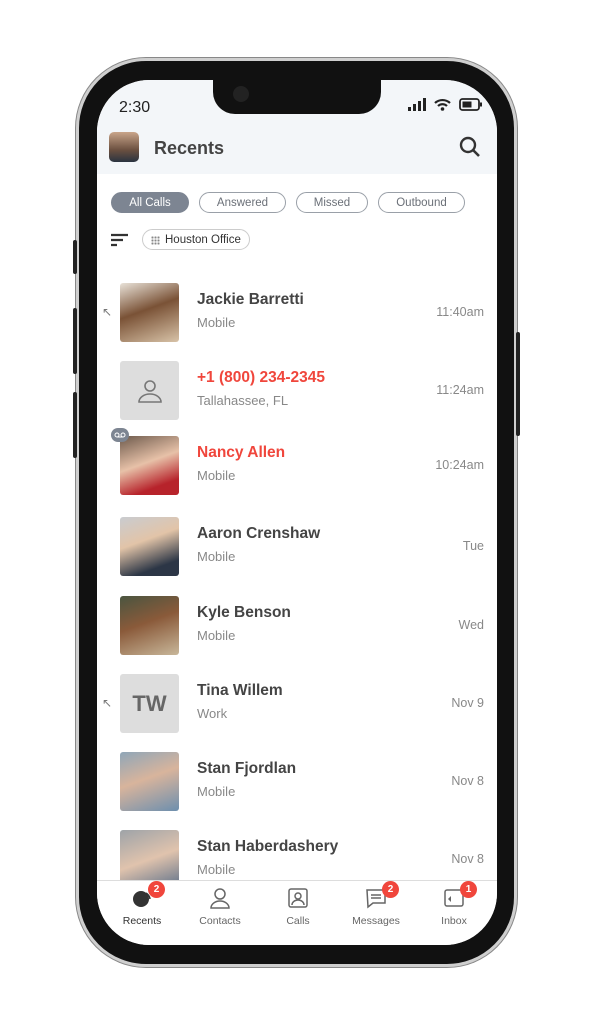  Describe the element at coordinates (298, 921) in the screenshot. I see `tab-label: Calls` at that location.